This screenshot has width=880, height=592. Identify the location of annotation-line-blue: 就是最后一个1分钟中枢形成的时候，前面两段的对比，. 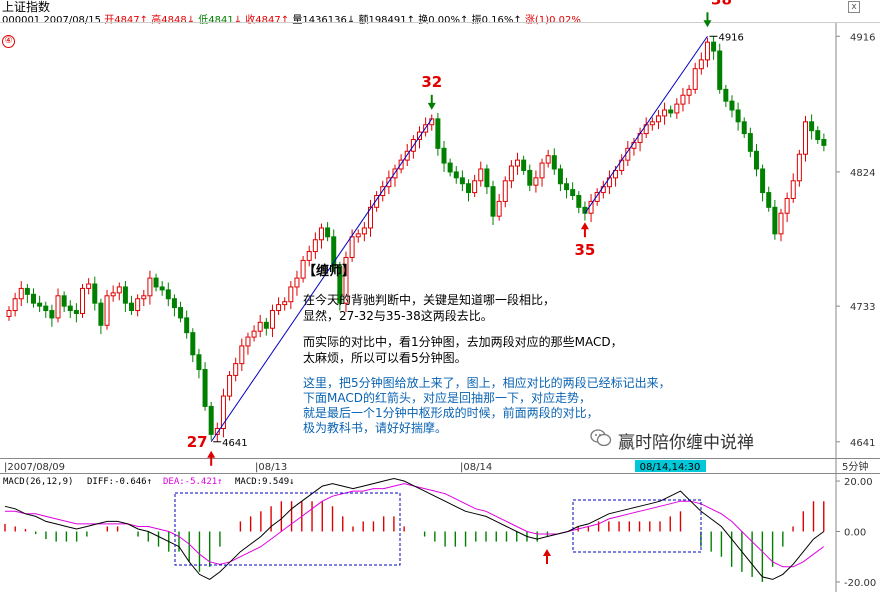
(451, 413).